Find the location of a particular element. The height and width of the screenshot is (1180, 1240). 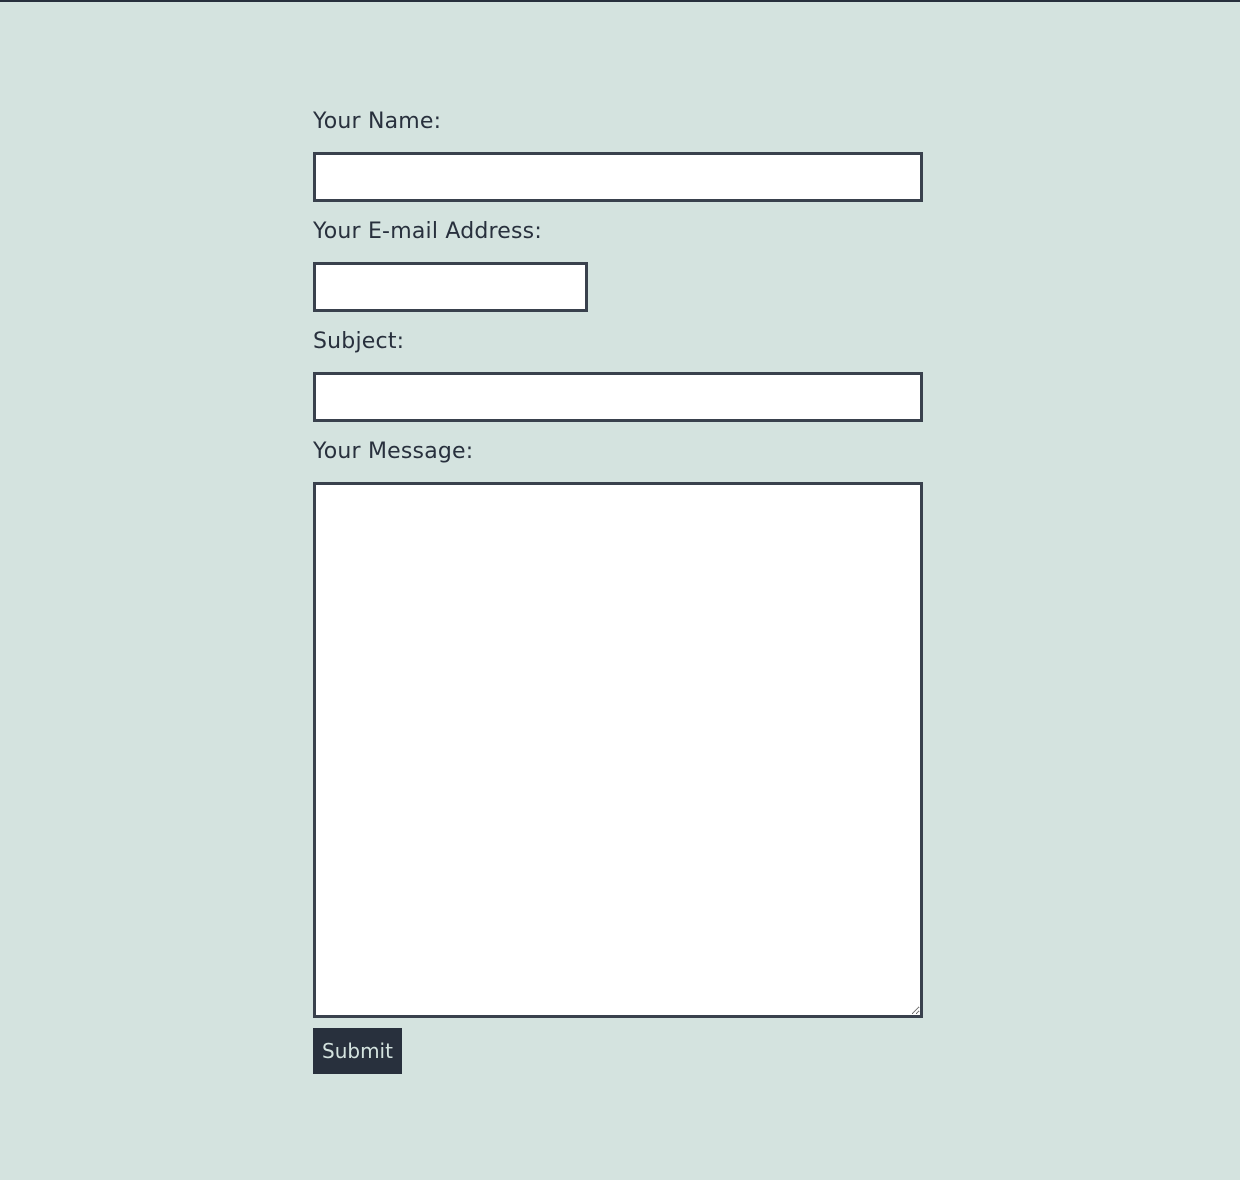

submit-button: Submit is located at coordinates (357, 1051).